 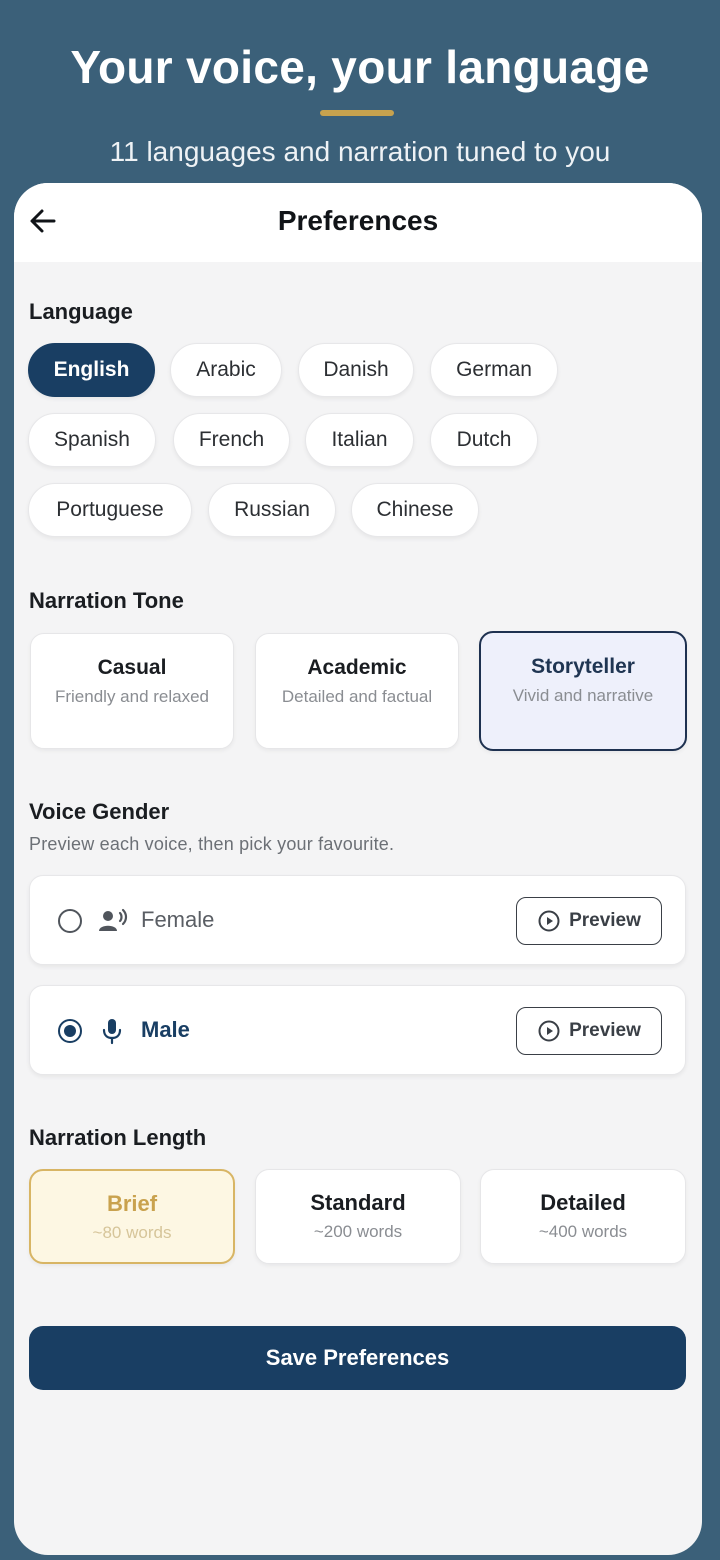 What do you see at coordinates (357, 920) in the screenshot?
I see `voice-option-female: Female Preview` at bounding box center [357, 920].